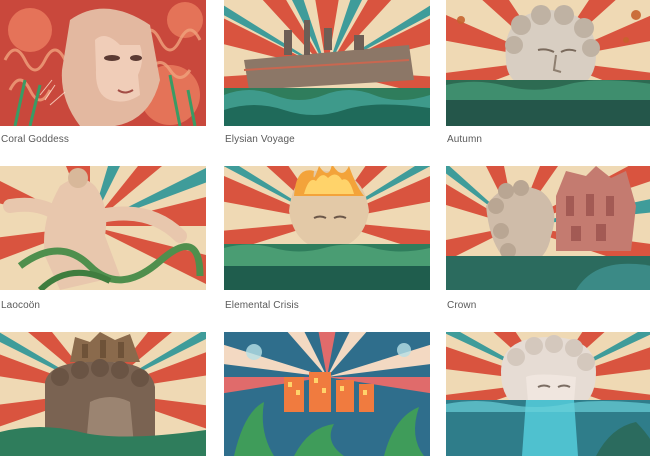  I want to click on autumn-artwork-icon, so click(548, 63).